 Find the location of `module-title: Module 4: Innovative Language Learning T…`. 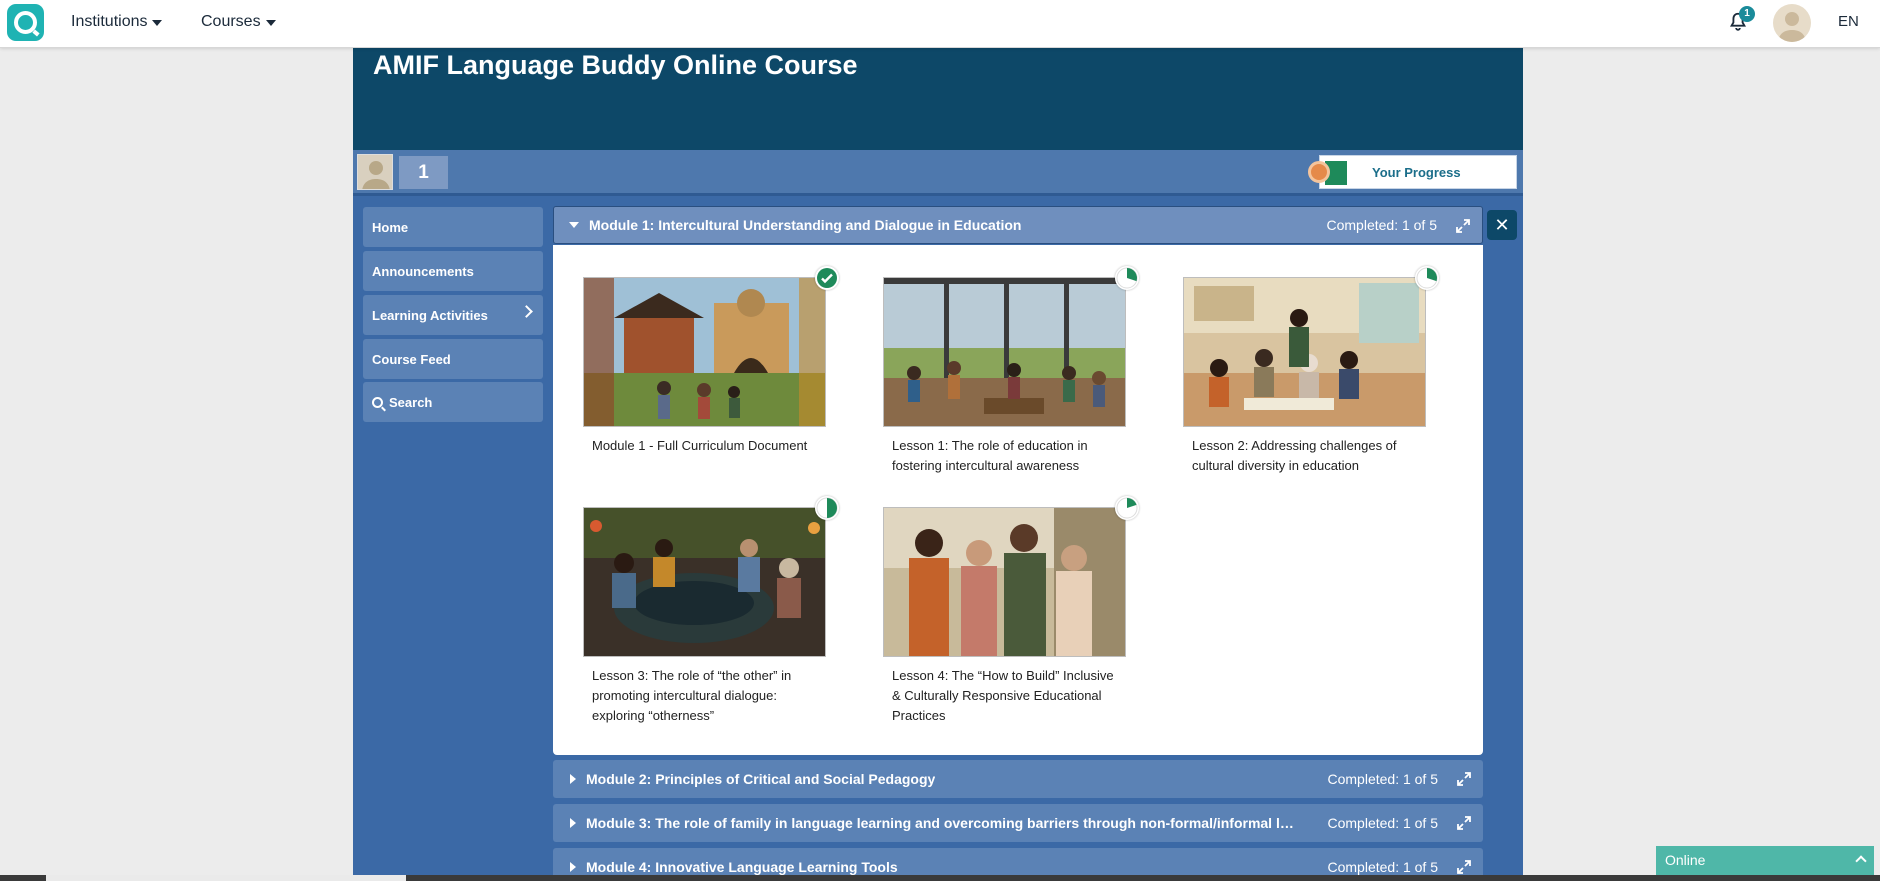

module-title: Module 4: Innovative Language Learning T… is located at coordinates (742, 867).